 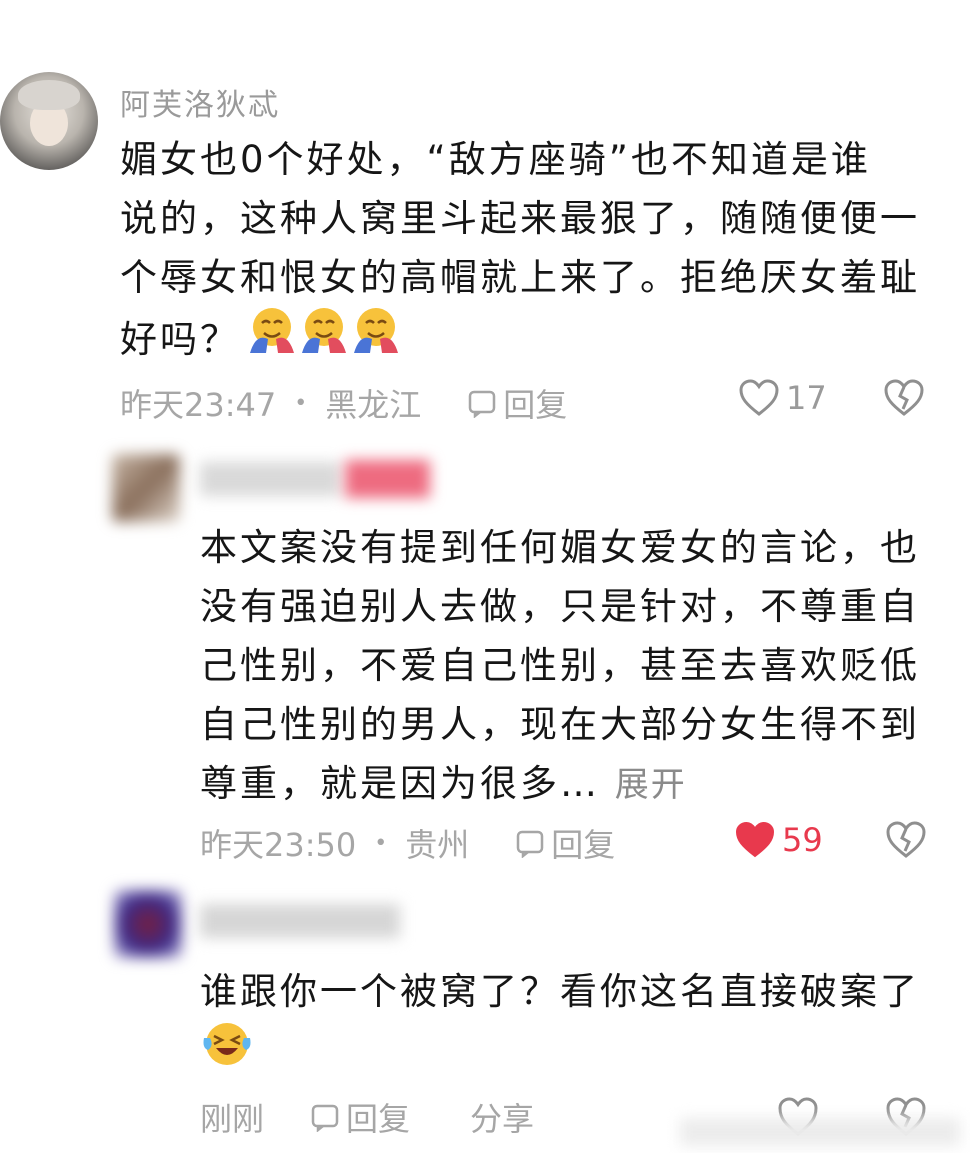 I want to click on comment-line: 本文案没有提到任何媚女爱女的言论，也, so click(x=560, y=547).